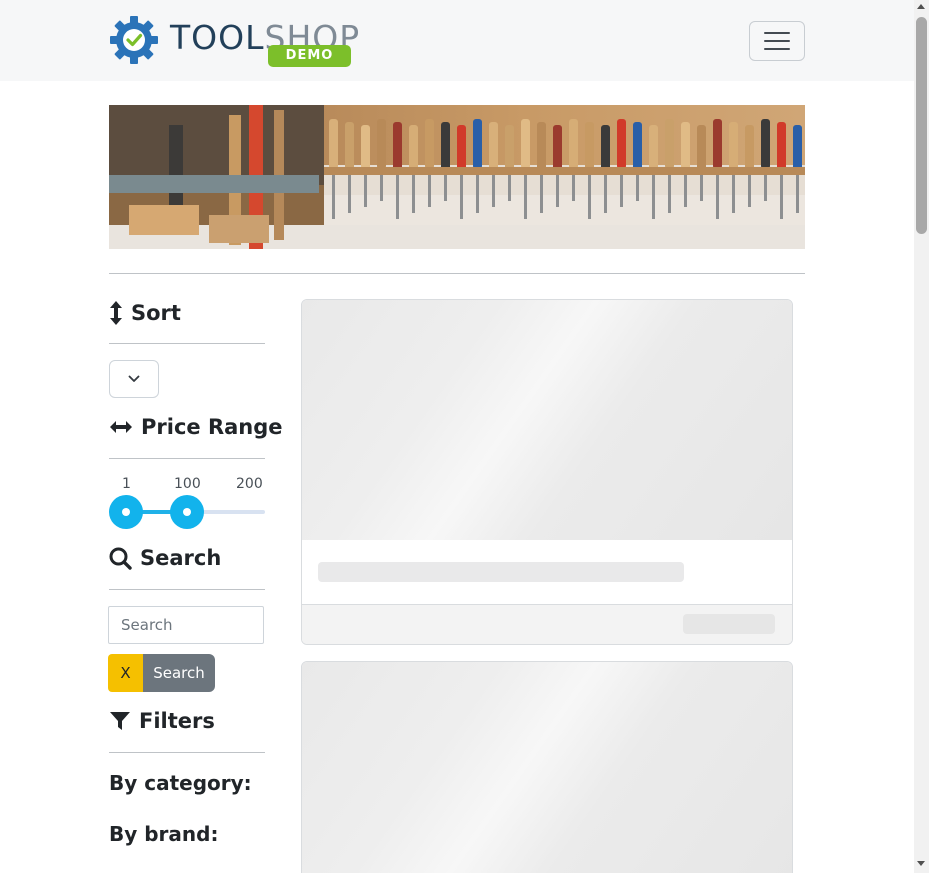 The width and height of the screenshot is (929, 873). I want to click on logo-demo-badge: DEMO, so click(309, 56).